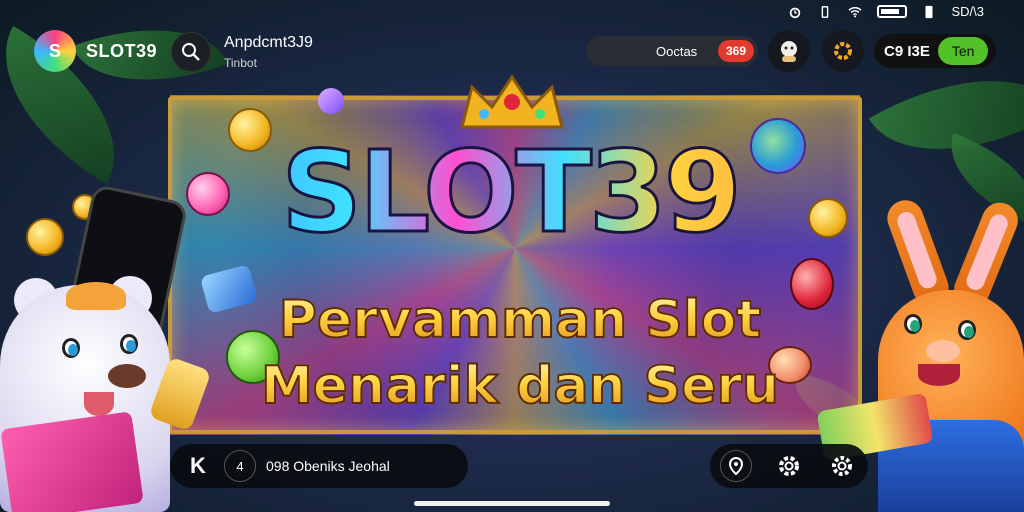  Describe the element at coordinates (122, 50) in the screenshot. I see `brand-name: SLOT39` at that location.